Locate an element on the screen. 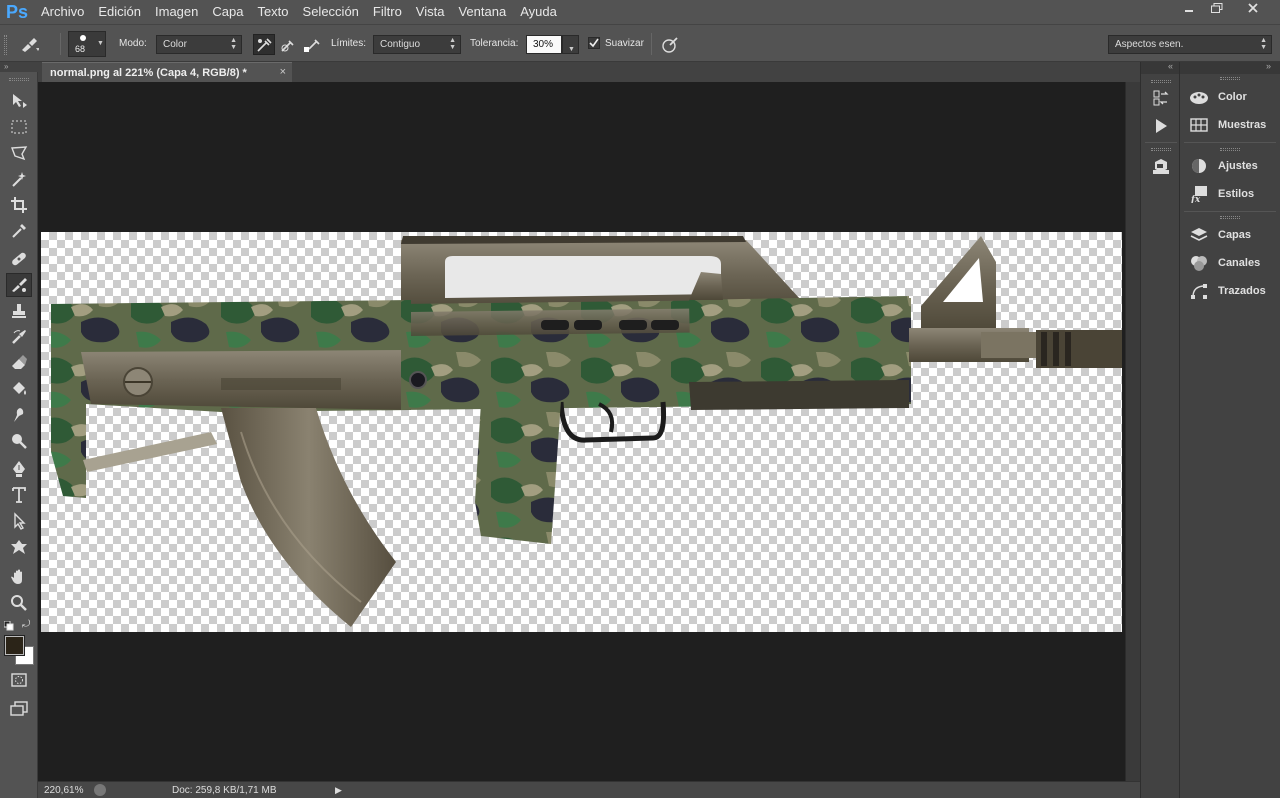 The height and width of the screenshot is (798, 1280). custom-shape-tool is located at coordinates (19, 547).